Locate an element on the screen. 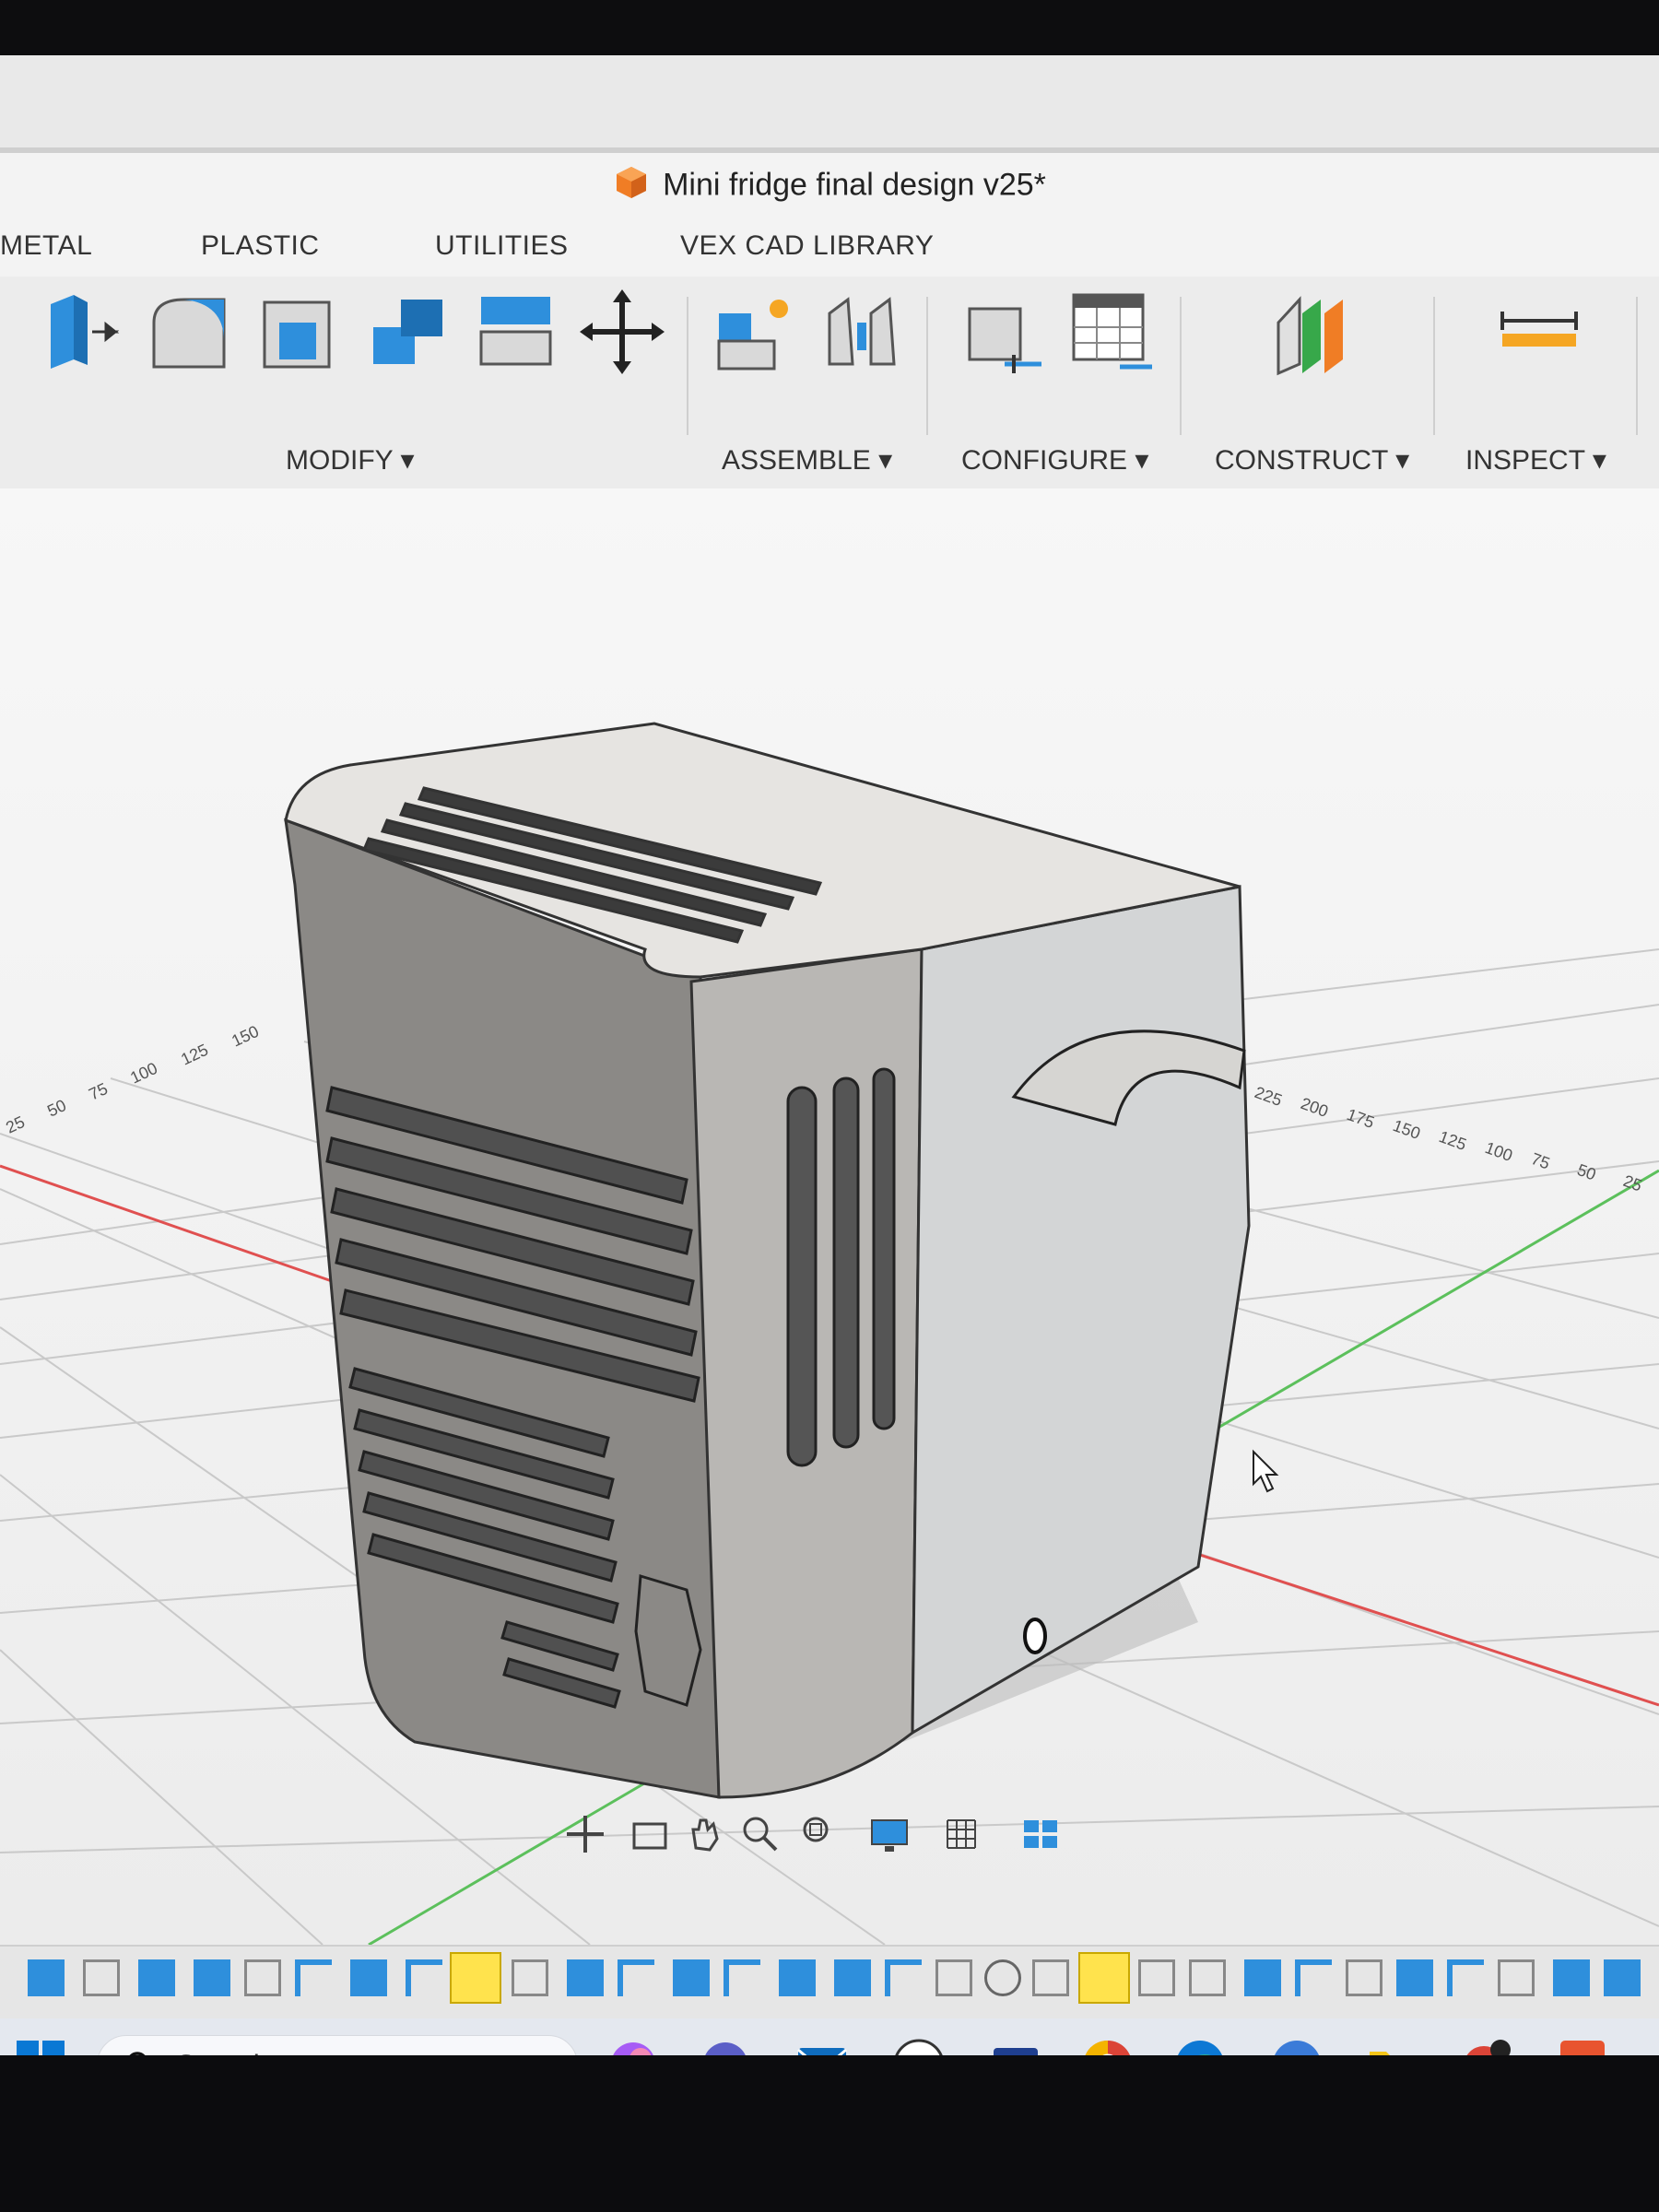  modify-menu: MODIFY ▾ is located at coordinates (350, 460).